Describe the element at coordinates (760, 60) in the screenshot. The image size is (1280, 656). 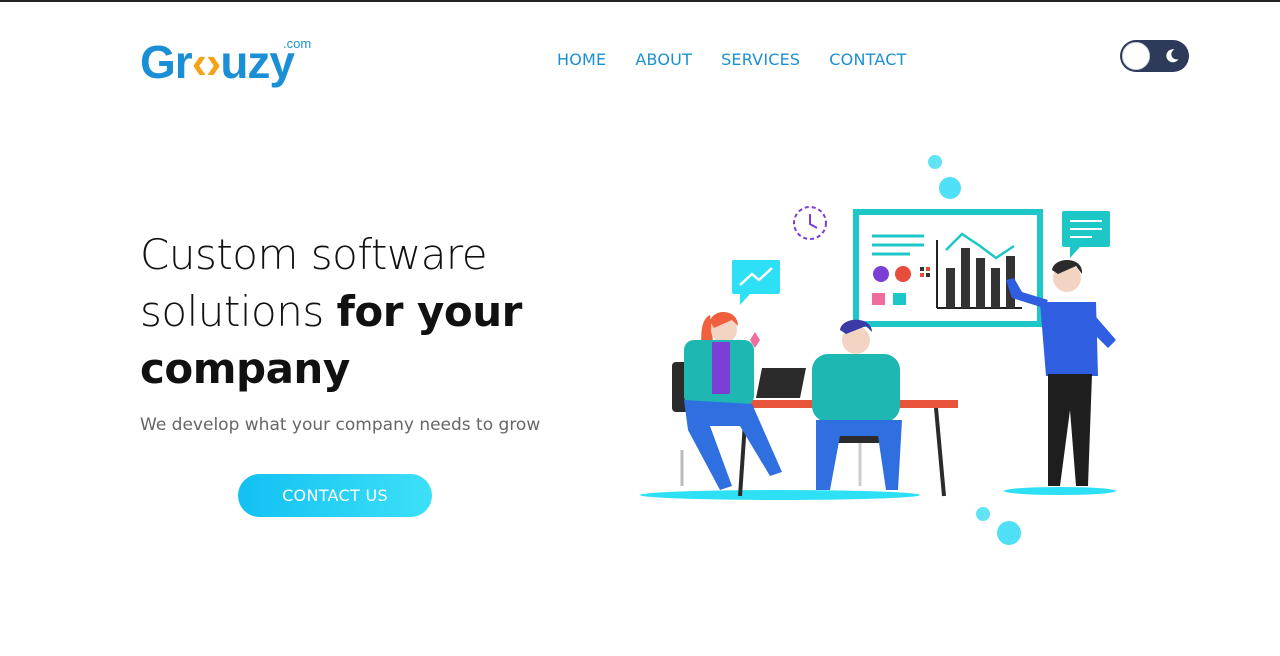
I see `nav-services: SERVICES` at that location.